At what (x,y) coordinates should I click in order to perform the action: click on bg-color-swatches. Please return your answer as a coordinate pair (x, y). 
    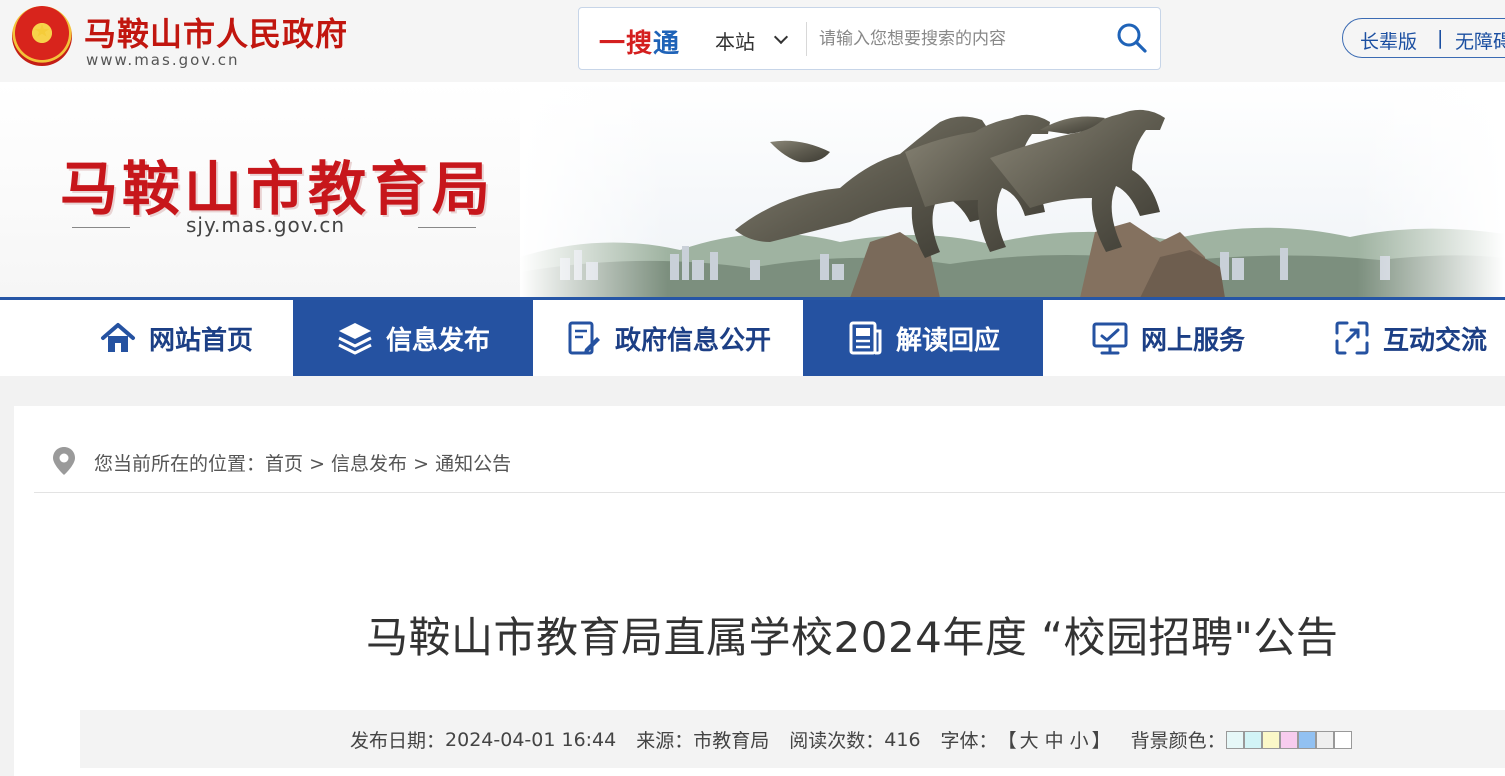
    Looking at the image, I should click on (1288, 740).